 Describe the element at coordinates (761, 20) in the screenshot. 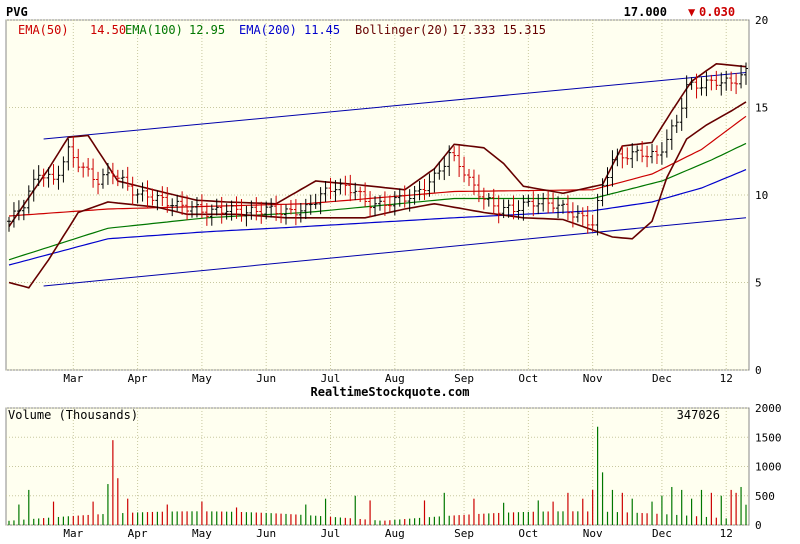

I see `price-tick-label: 20` at that location.